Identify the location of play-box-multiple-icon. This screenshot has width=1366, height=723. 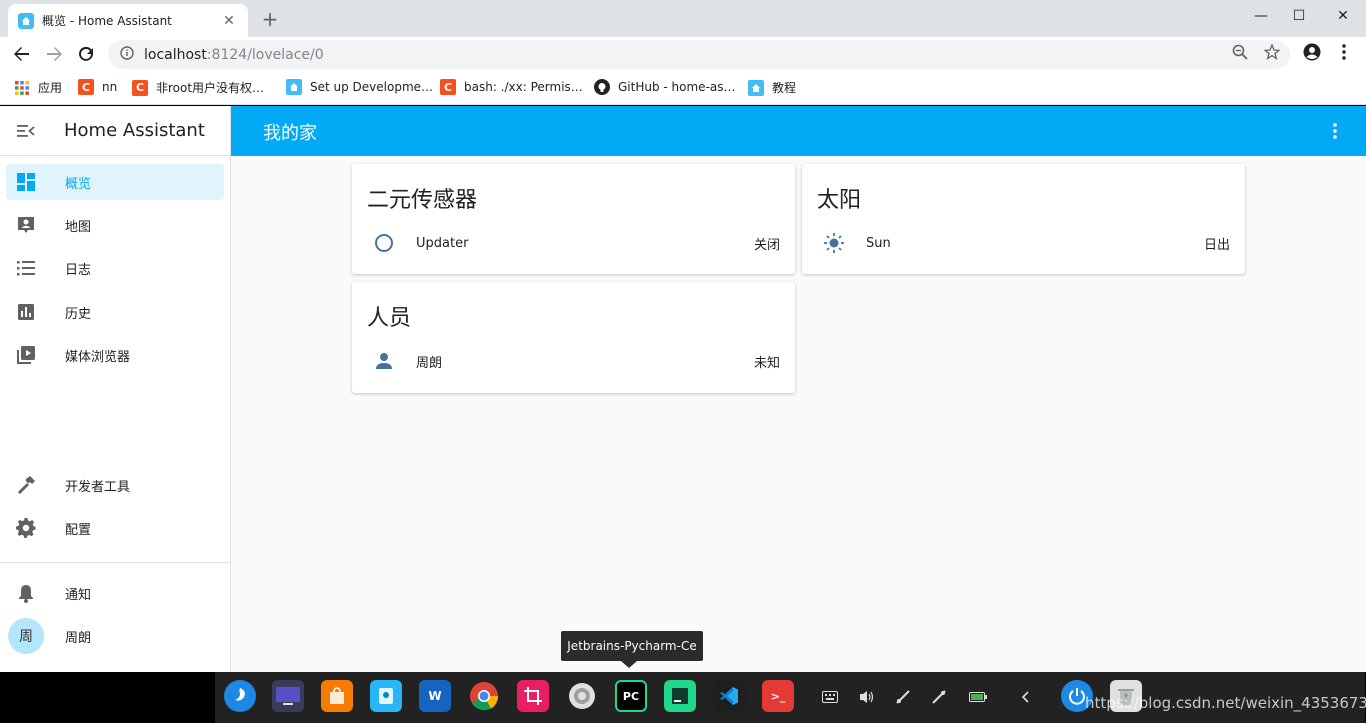
(26, 355).